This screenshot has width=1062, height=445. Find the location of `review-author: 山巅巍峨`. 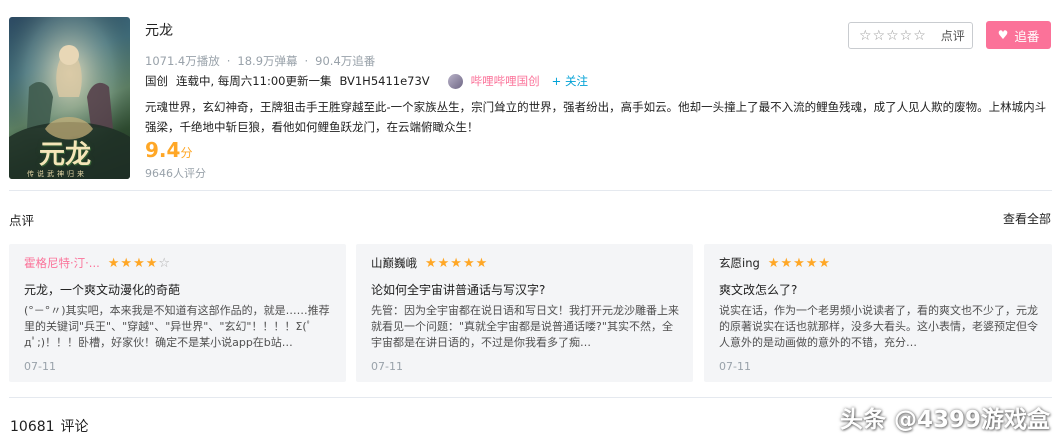

review-author: 山巅巍峨 is located at coordinates (394, 263).